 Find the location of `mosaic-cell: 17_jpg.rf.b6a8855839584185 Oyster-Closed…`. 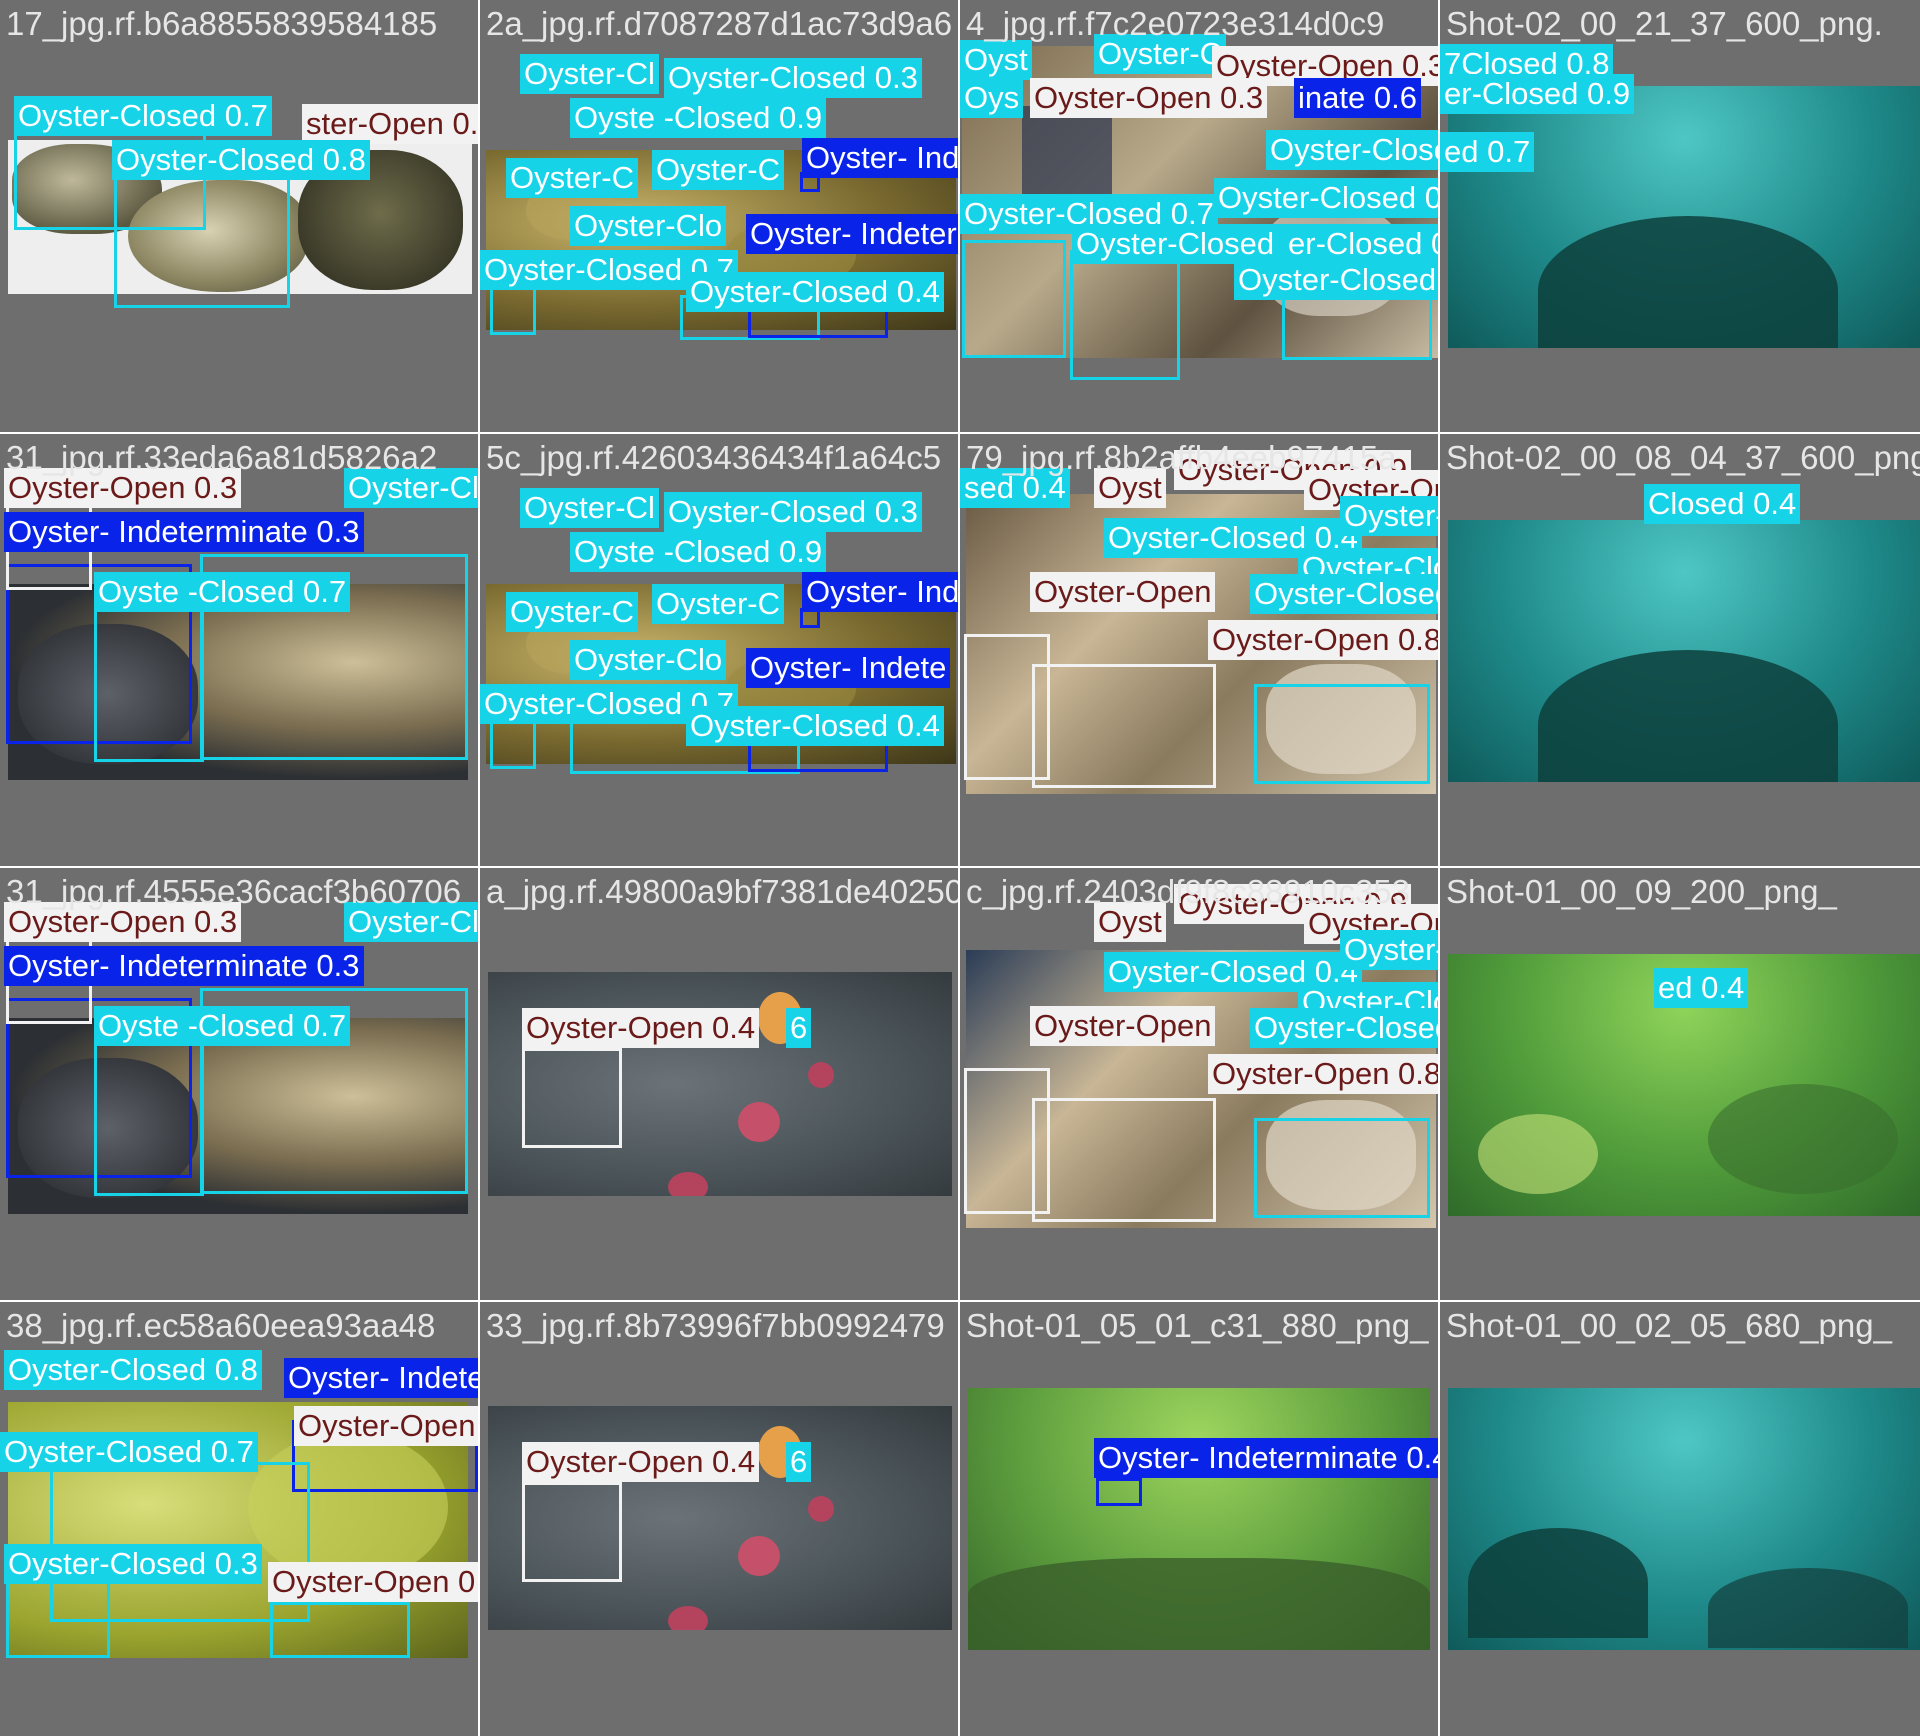

mosaic-cell: 17_jpg.rf.b6a8855839584185 Oyster-Closed… is located at coordinates (239, 216).